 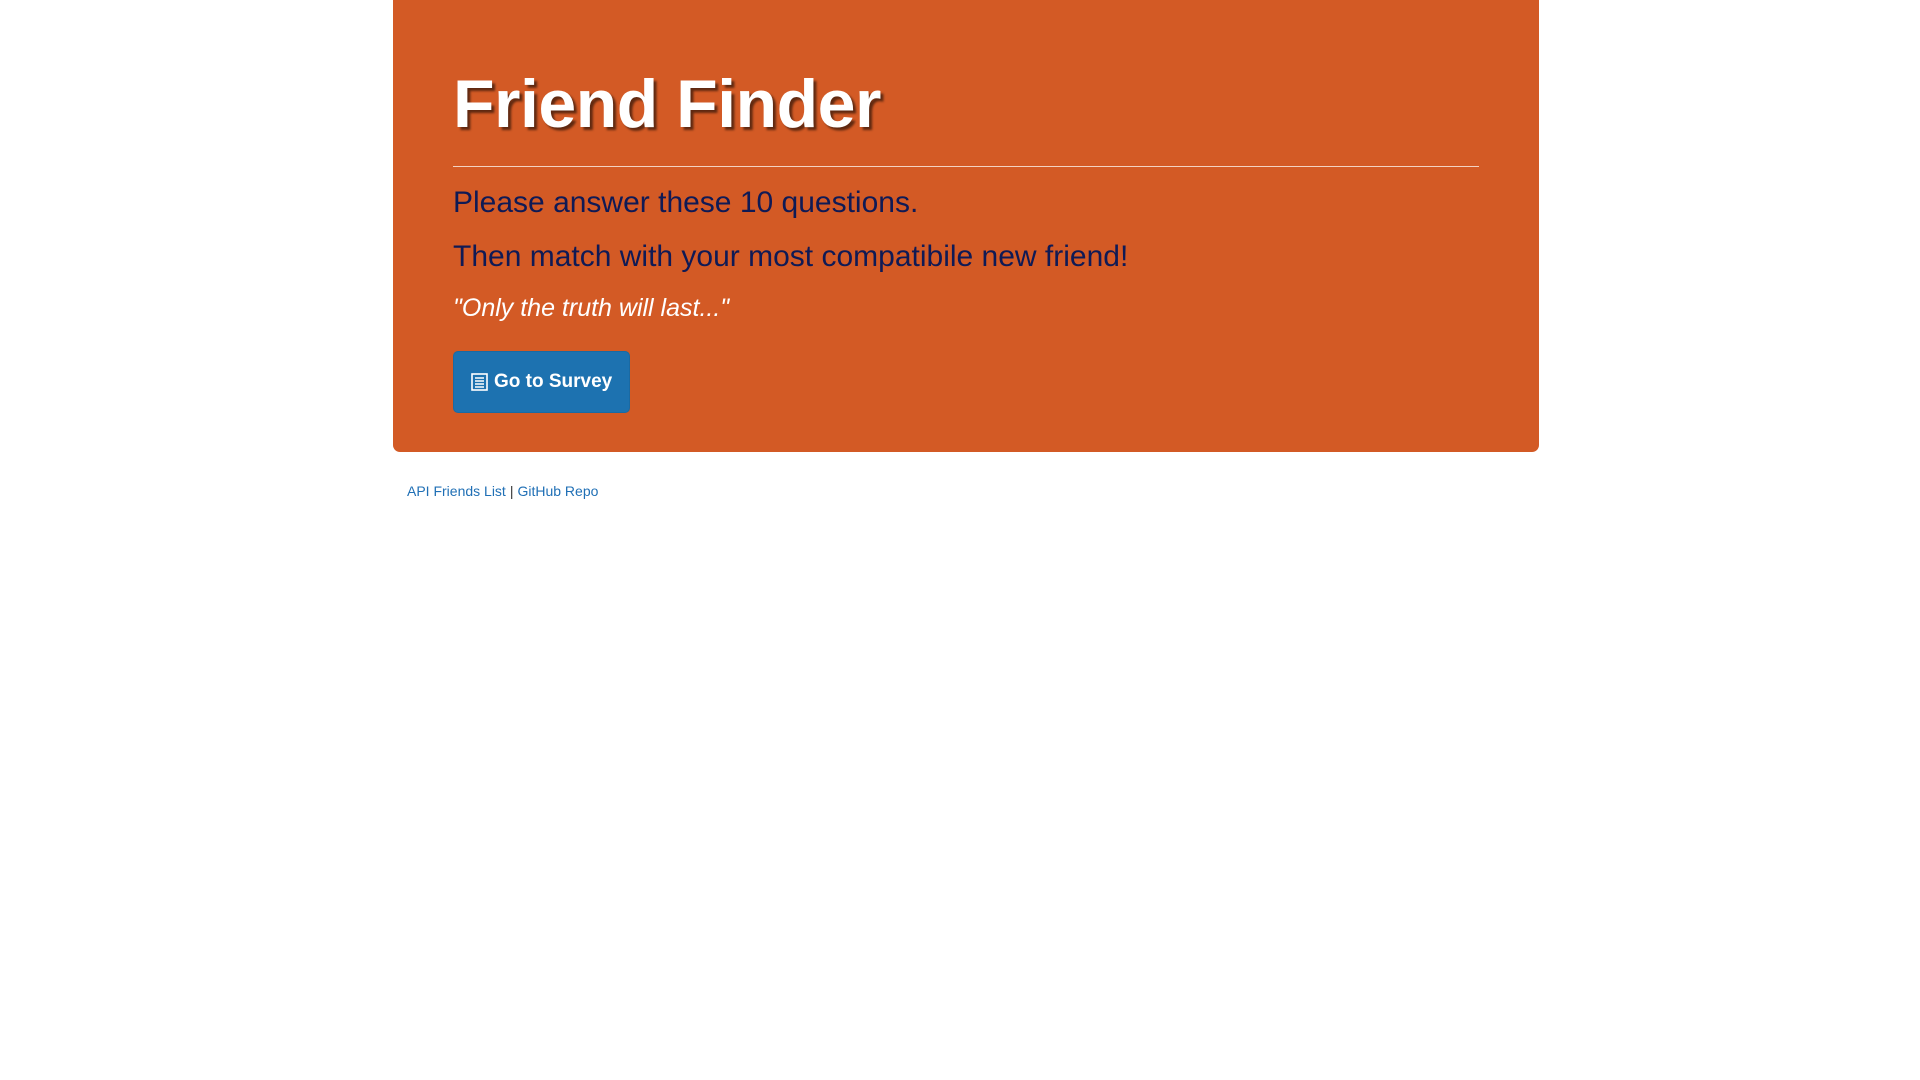 I want to click on go-to-survey-label: Go to Survey, so click(x=553, y=381).